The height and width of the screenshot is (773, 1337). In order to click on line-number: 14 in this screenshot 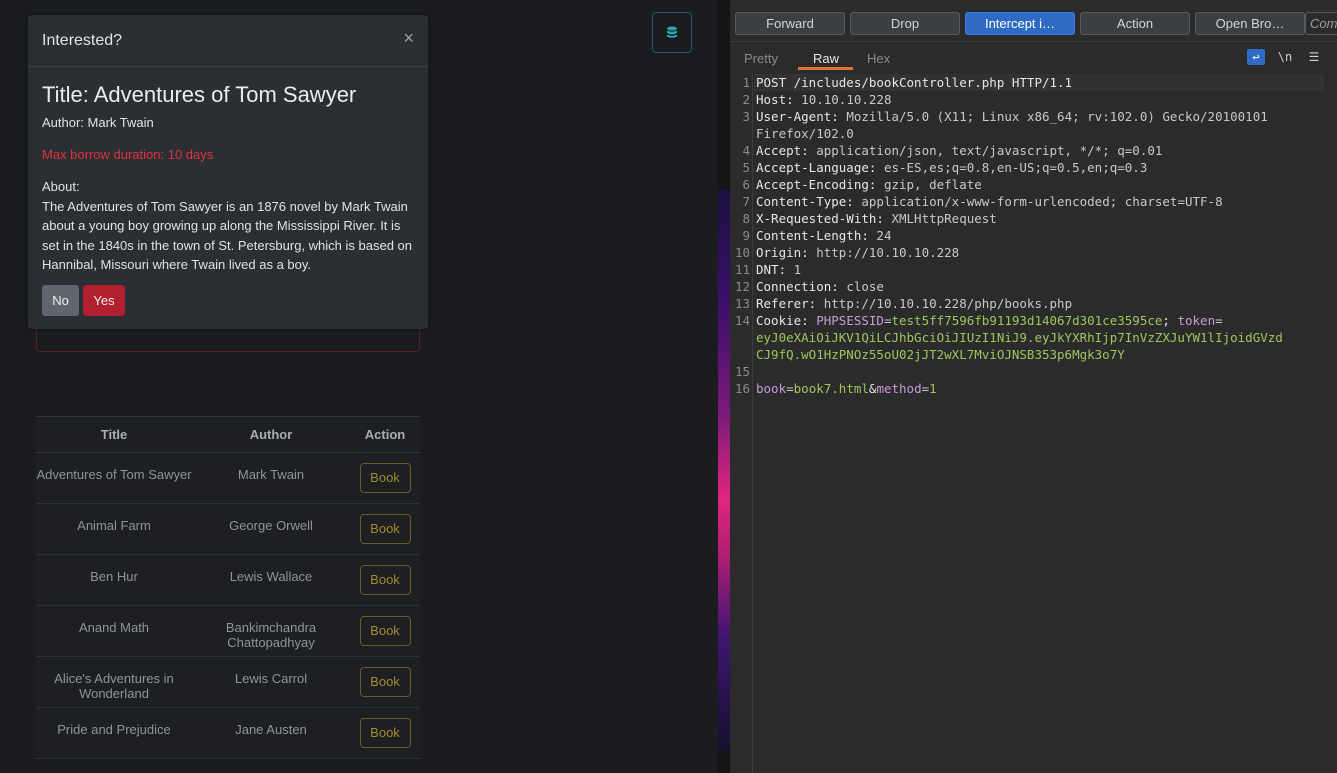, I will do `click(742, 320)`.